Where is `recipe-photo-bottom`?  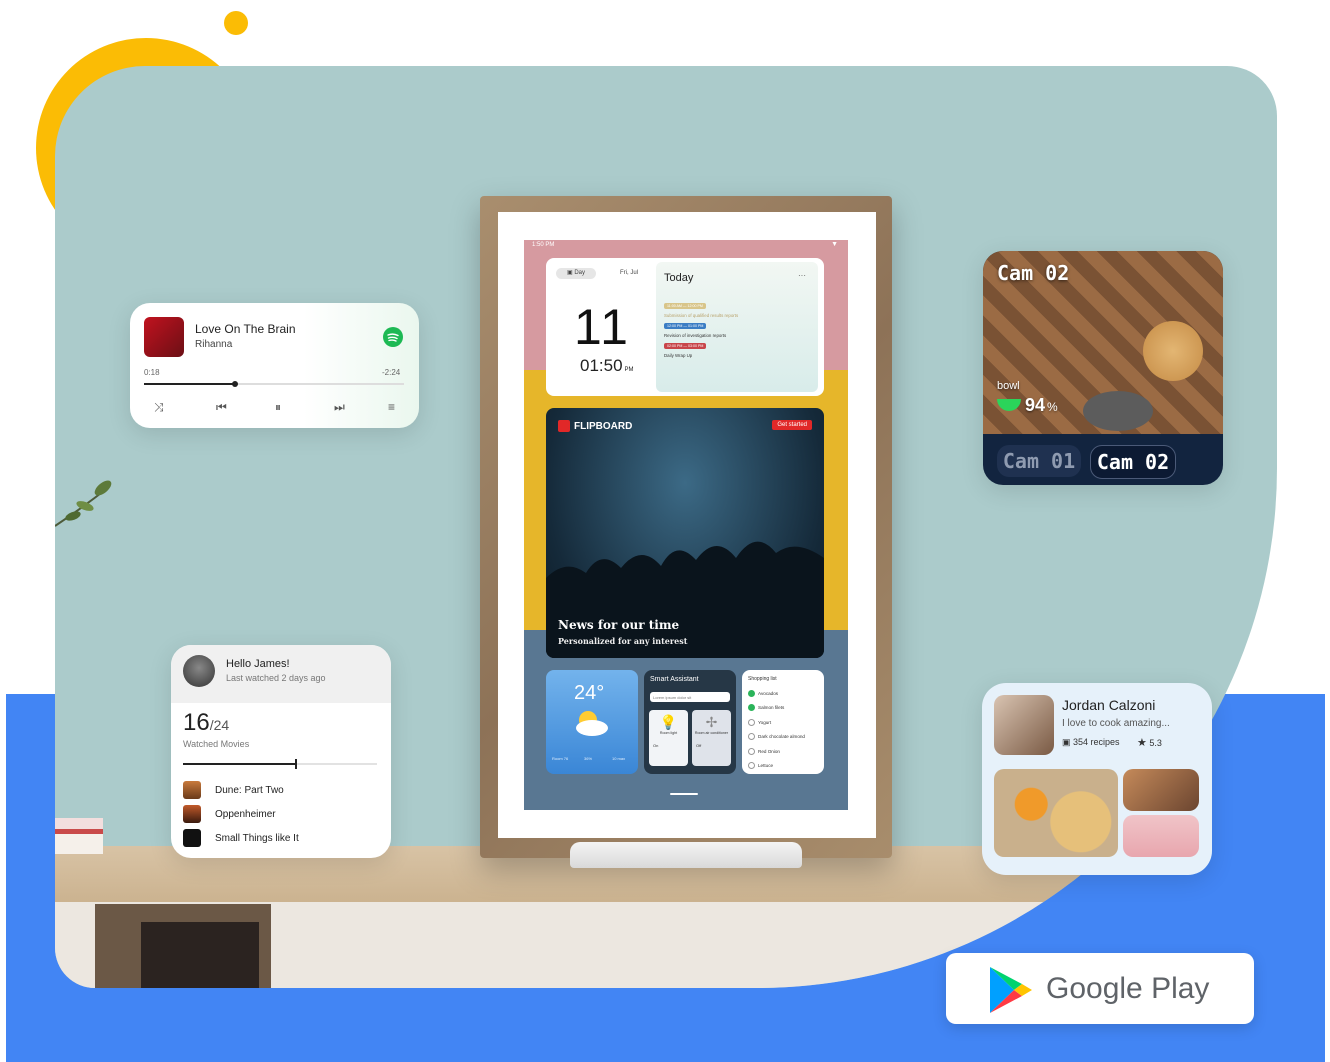 recipe-photo-bottom is located at coordinates (1161, 836).